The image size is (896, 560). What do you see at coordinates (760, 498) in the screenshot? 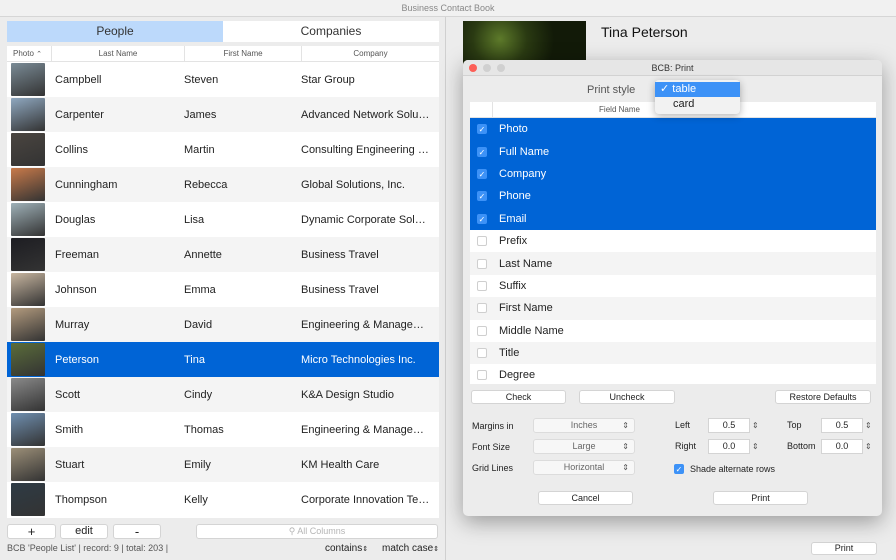
I see `print-button: Print` at bounding box center [760, 498].